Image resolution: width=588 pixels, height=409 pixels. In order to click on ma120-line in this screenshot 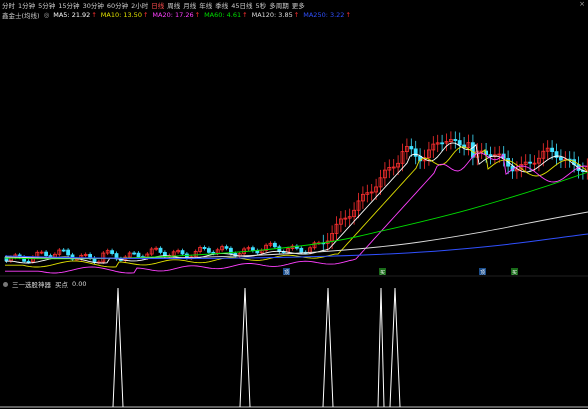, I will do `click(296, 235)`.